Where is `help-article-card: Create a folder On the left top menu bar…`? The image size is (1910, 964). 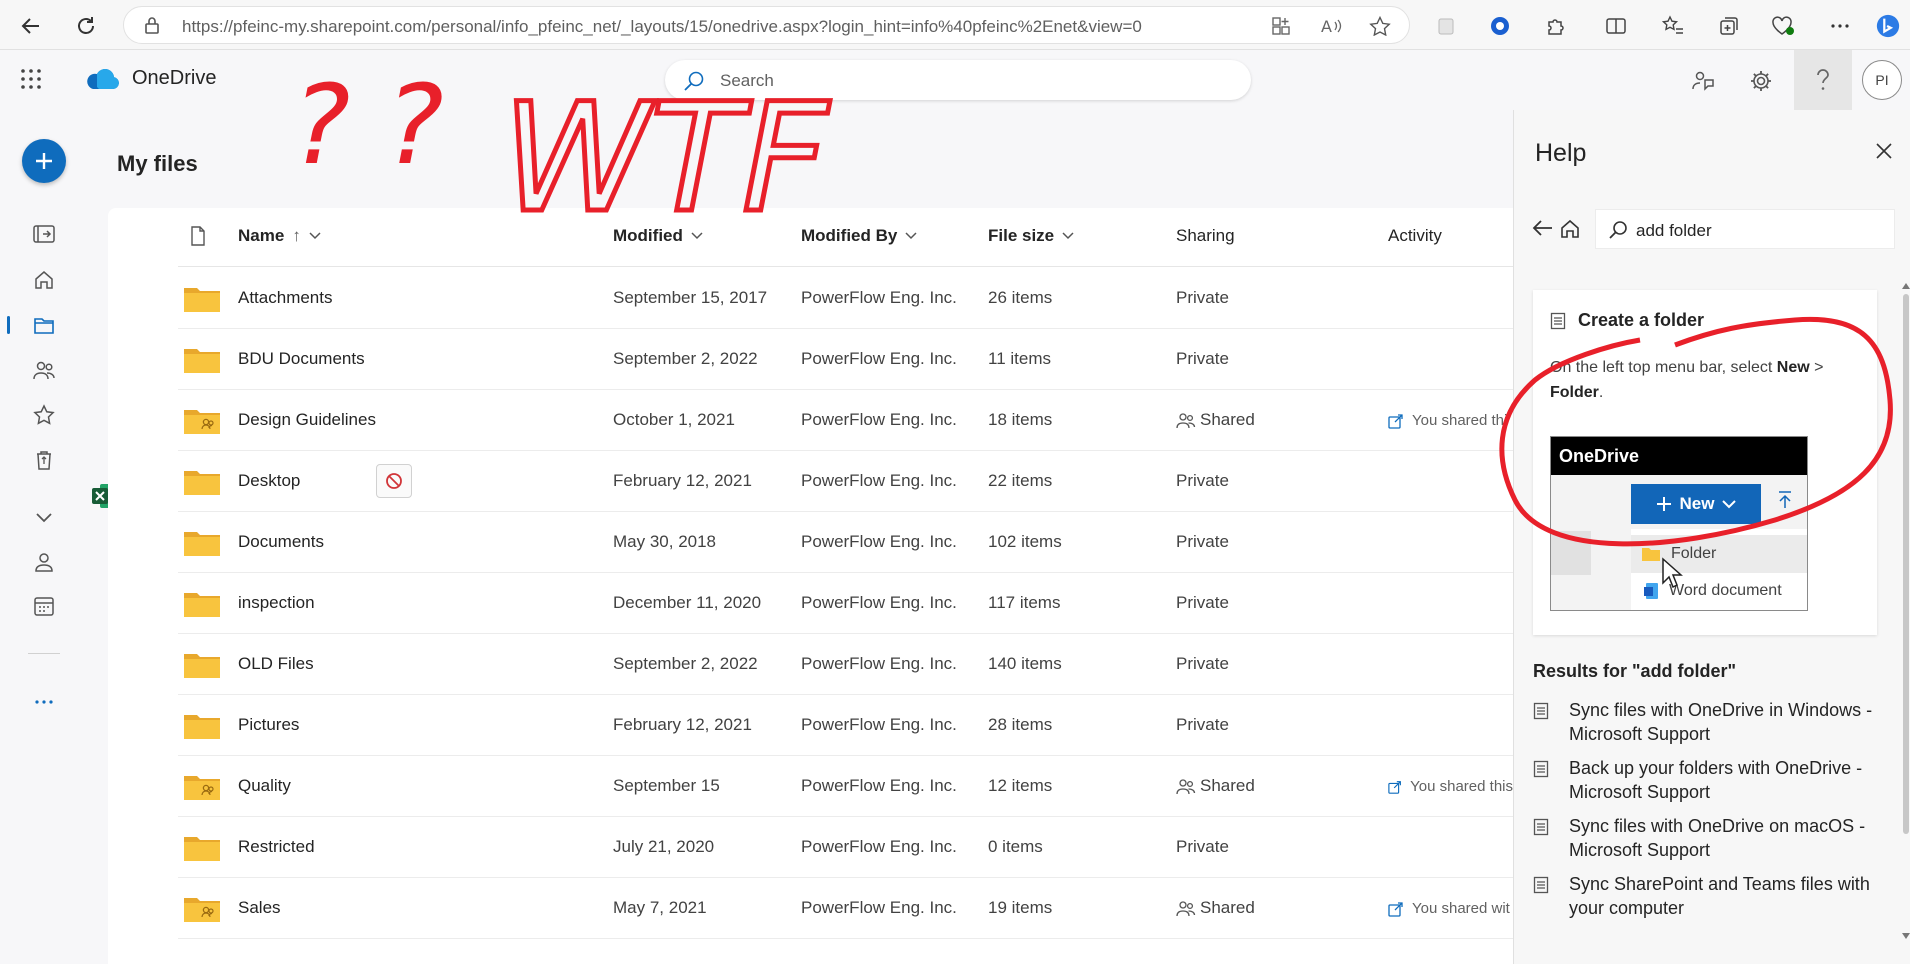 help-article-card: Create a folder On the left top menu bar… is located at coordinates (1705, 462).